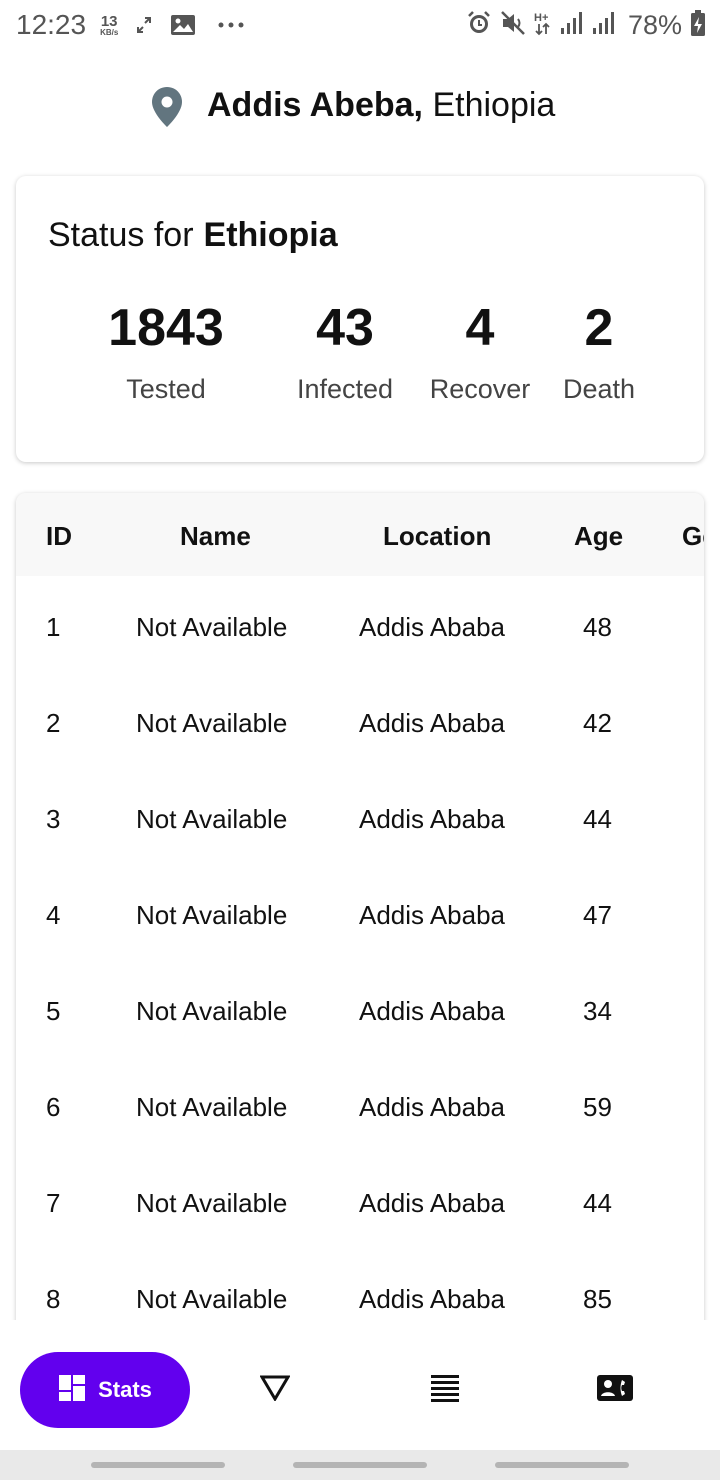 This screenshot has width=720, height=1480. I want to click on dashboard-icon, so click(72, 1390).